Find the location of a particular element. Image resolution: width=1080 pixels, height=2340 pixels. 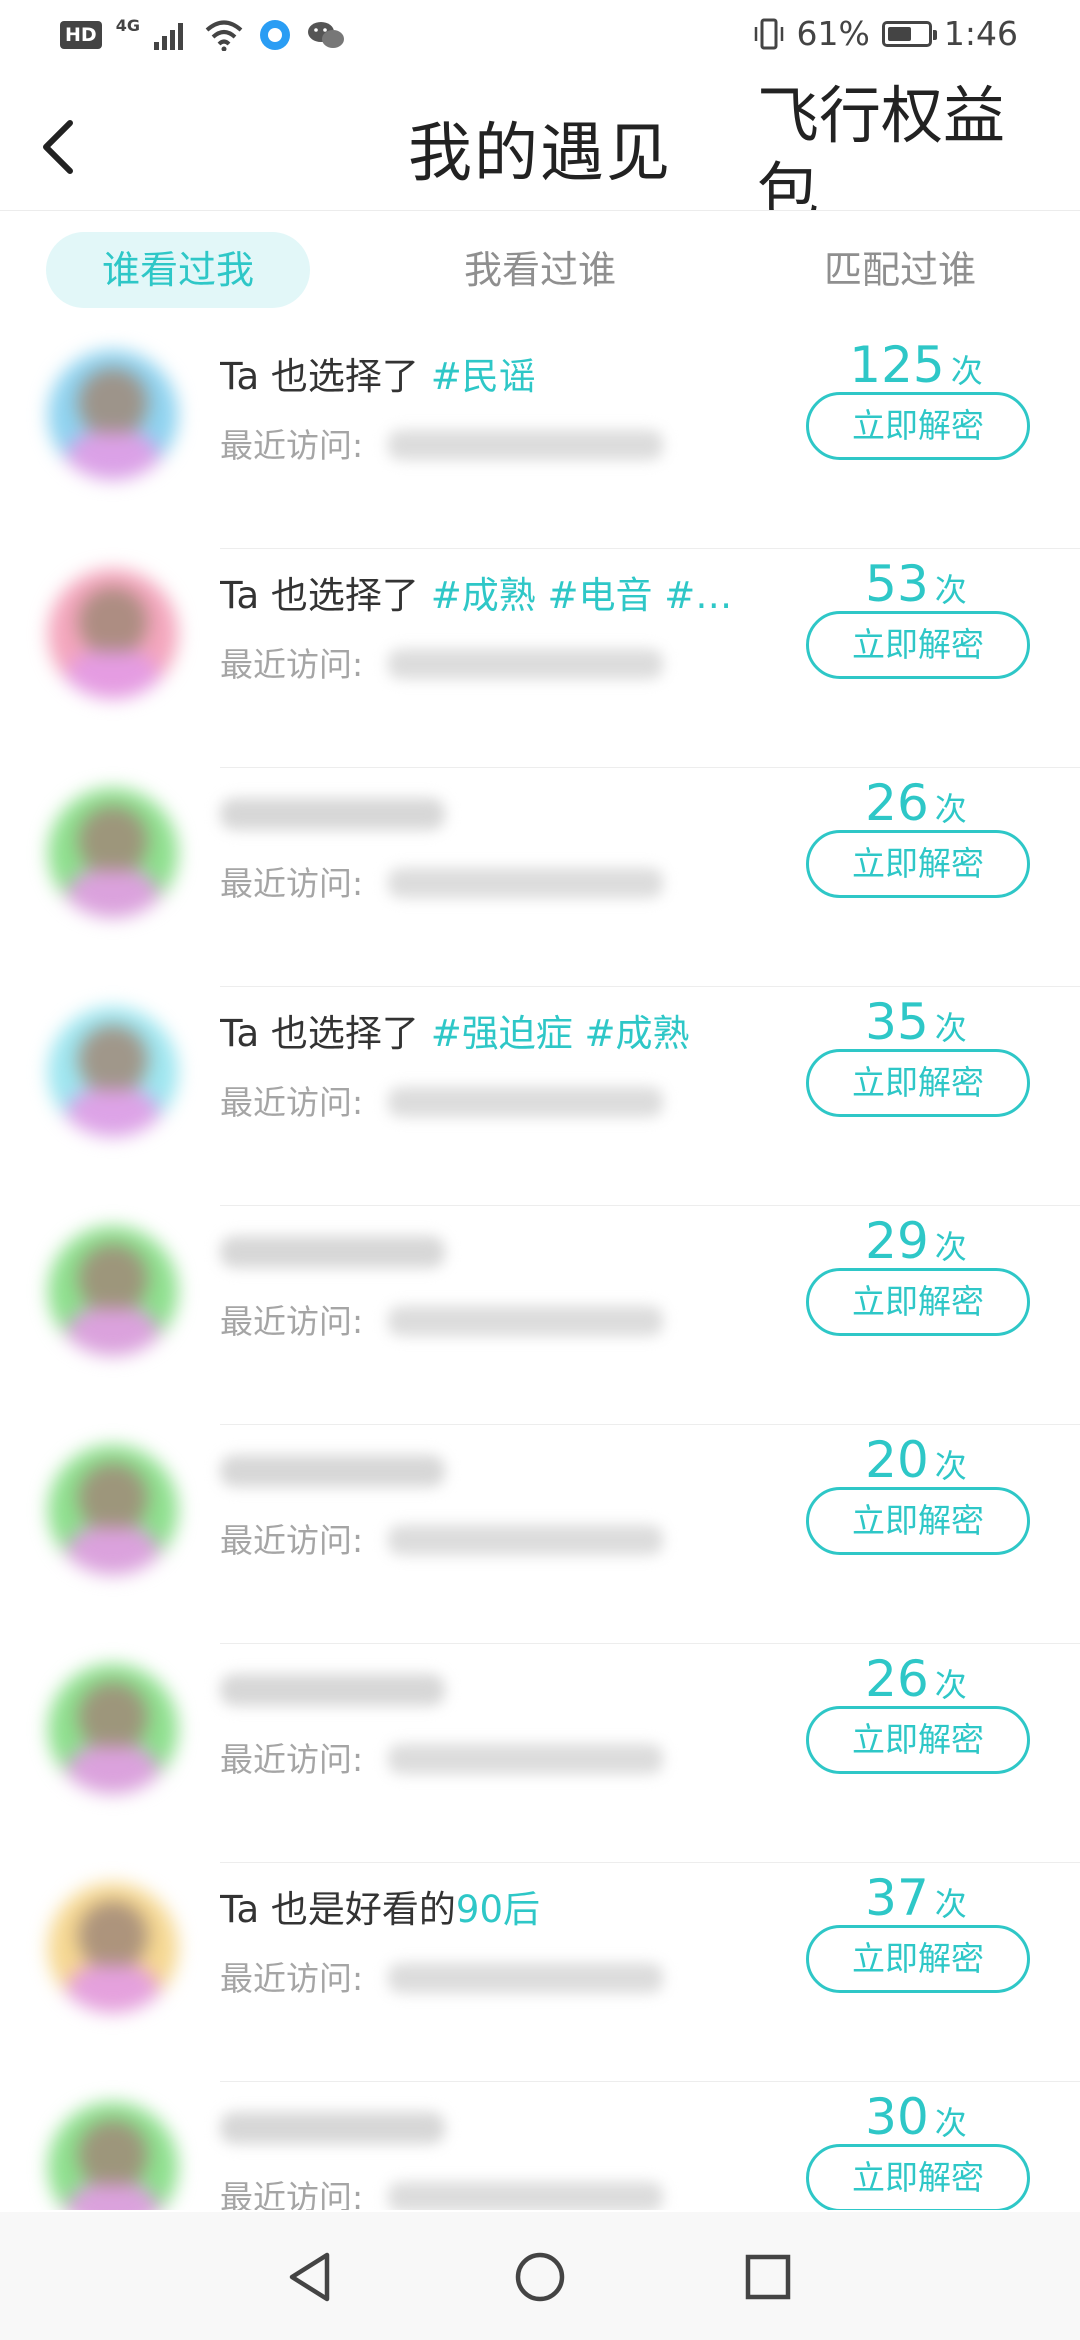

shared-interest-text: Ta 也是好看的90后 is located at coordinates (480, 1910).